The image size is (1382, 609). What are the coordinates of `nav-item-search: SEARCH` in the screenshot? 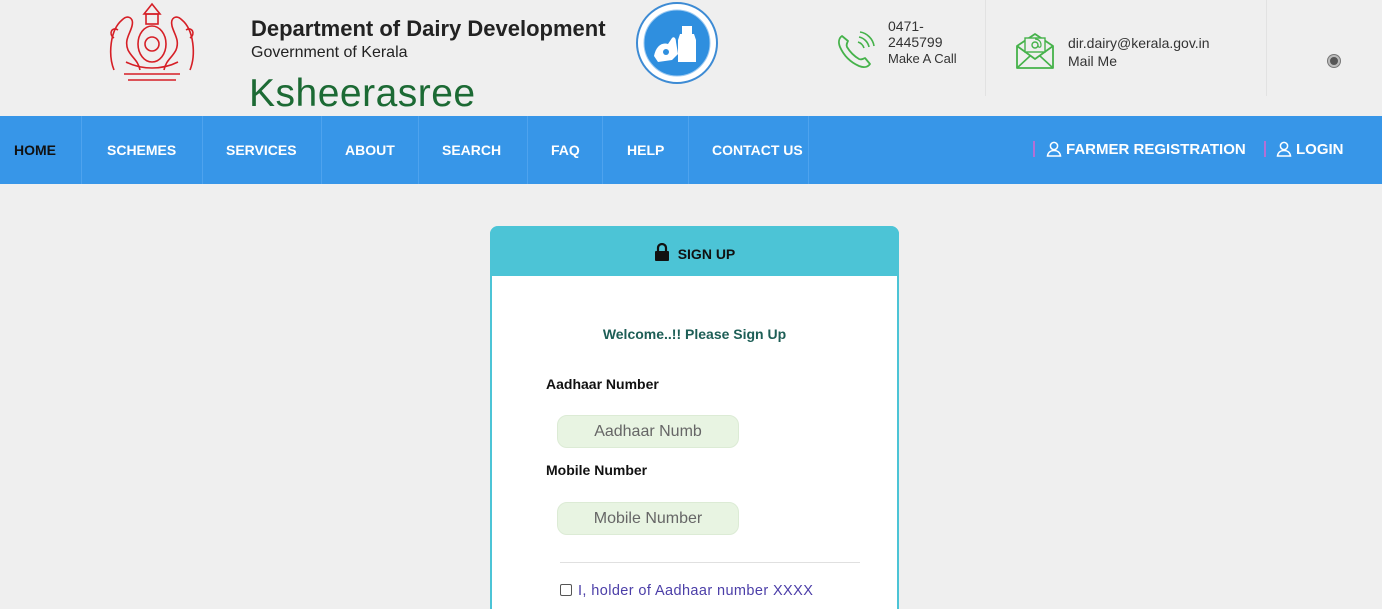 It's located at (471, 150).